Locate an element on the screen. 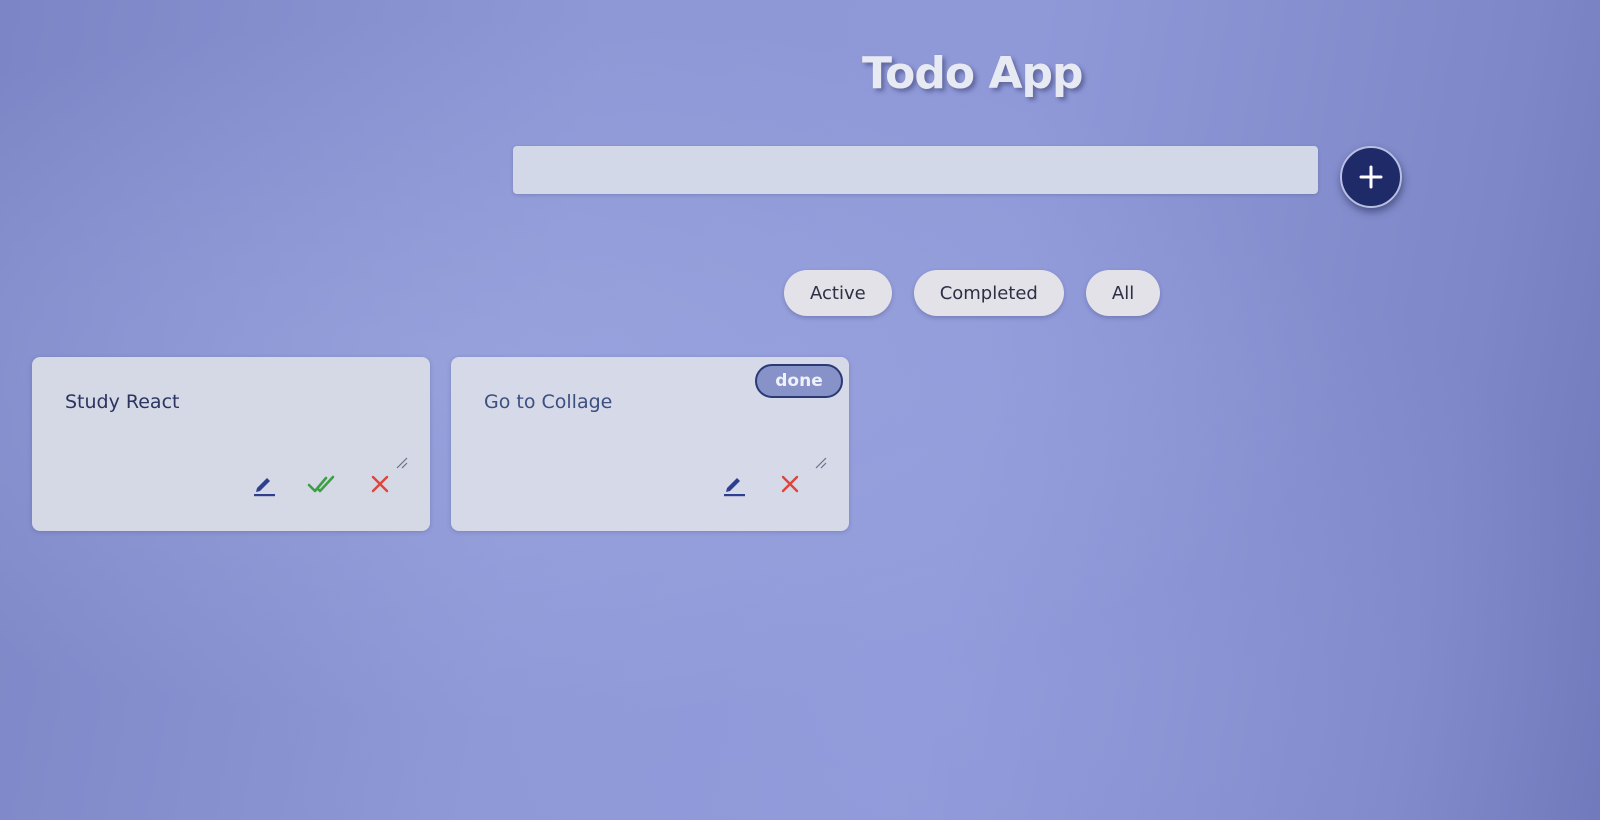 This screenshot has height=820, width=1600. done-badge: done is located at coordinates (799, 381).